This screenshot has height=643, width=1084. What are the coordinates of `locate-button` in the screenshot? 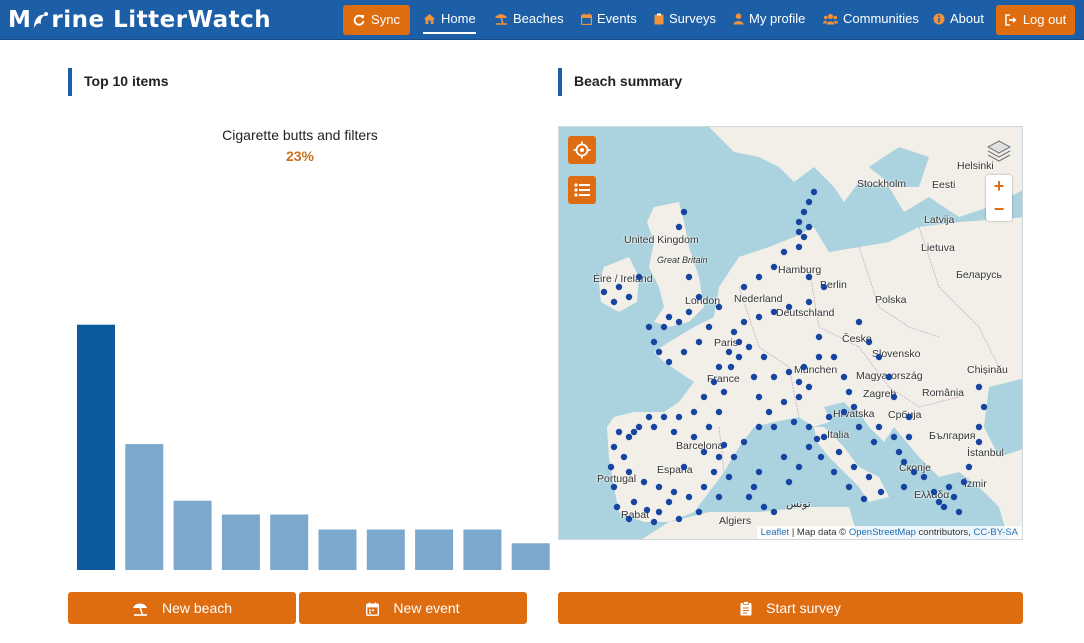 It's located at (582, 150).